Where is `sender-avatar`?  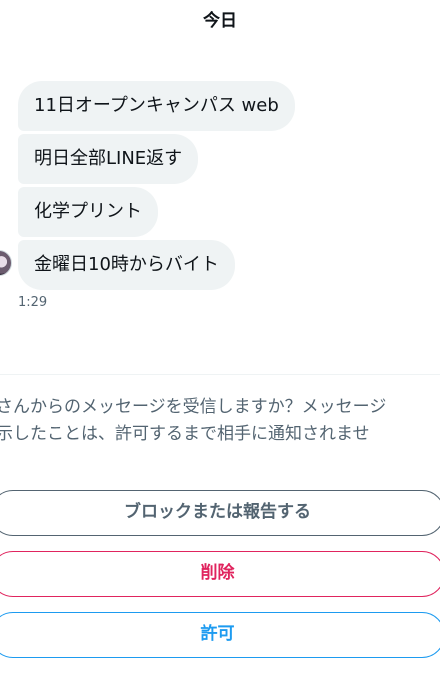 sender-avatar is located at coordinates (6, 263).